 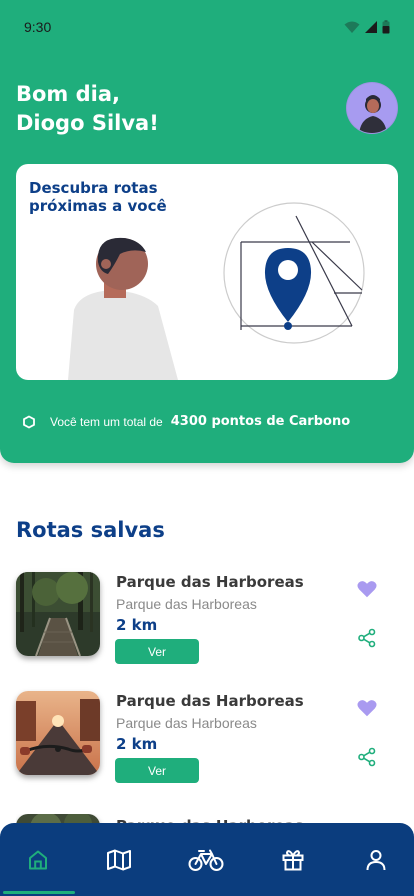 I want to click on map-icon, so click(x=119, y=859).